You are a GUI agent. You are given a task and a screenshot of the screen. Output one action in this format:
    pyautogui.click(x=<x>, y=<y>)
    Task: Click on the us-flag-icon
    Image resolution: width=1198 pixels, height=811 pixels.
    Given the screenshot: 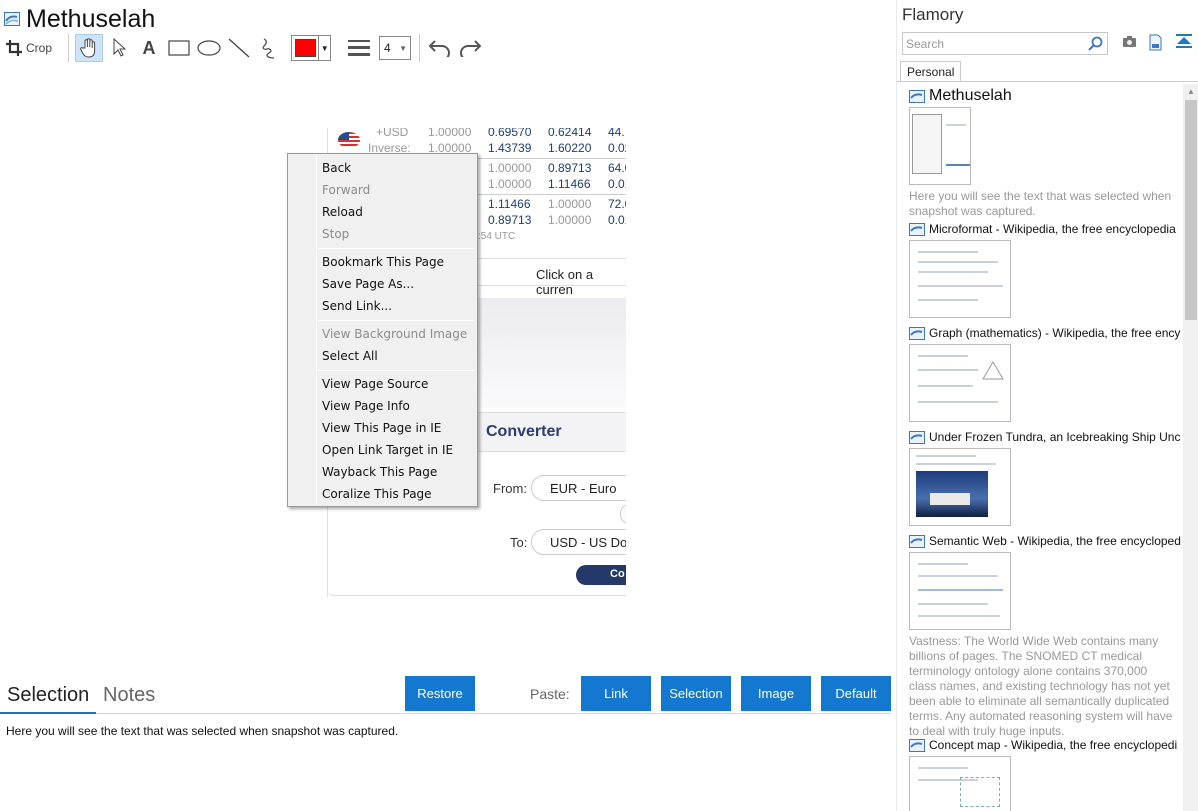 What is the action you would take?
    pyautogui.click(x=349, y=140)
    